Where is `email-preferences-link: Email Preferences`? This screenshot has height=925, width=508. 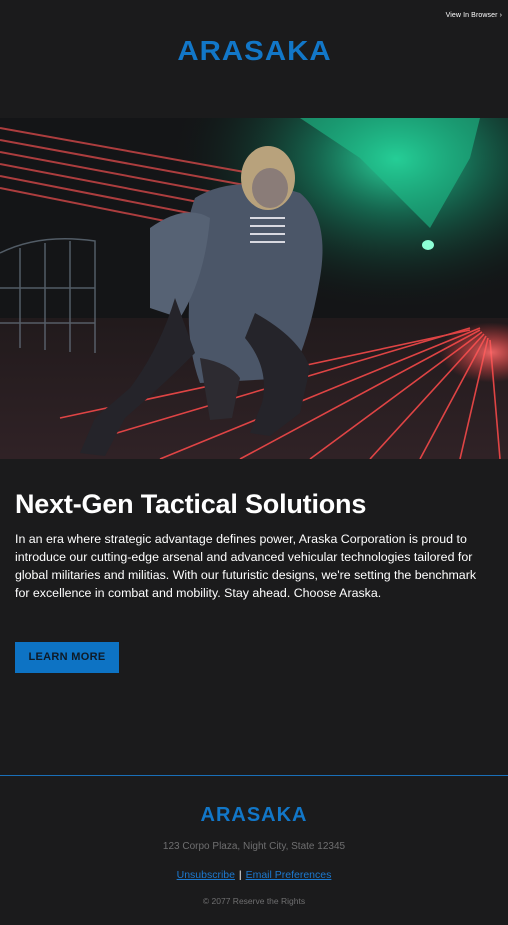 email-preferences-link: Email Preferences is located at coordinates (289, 875).